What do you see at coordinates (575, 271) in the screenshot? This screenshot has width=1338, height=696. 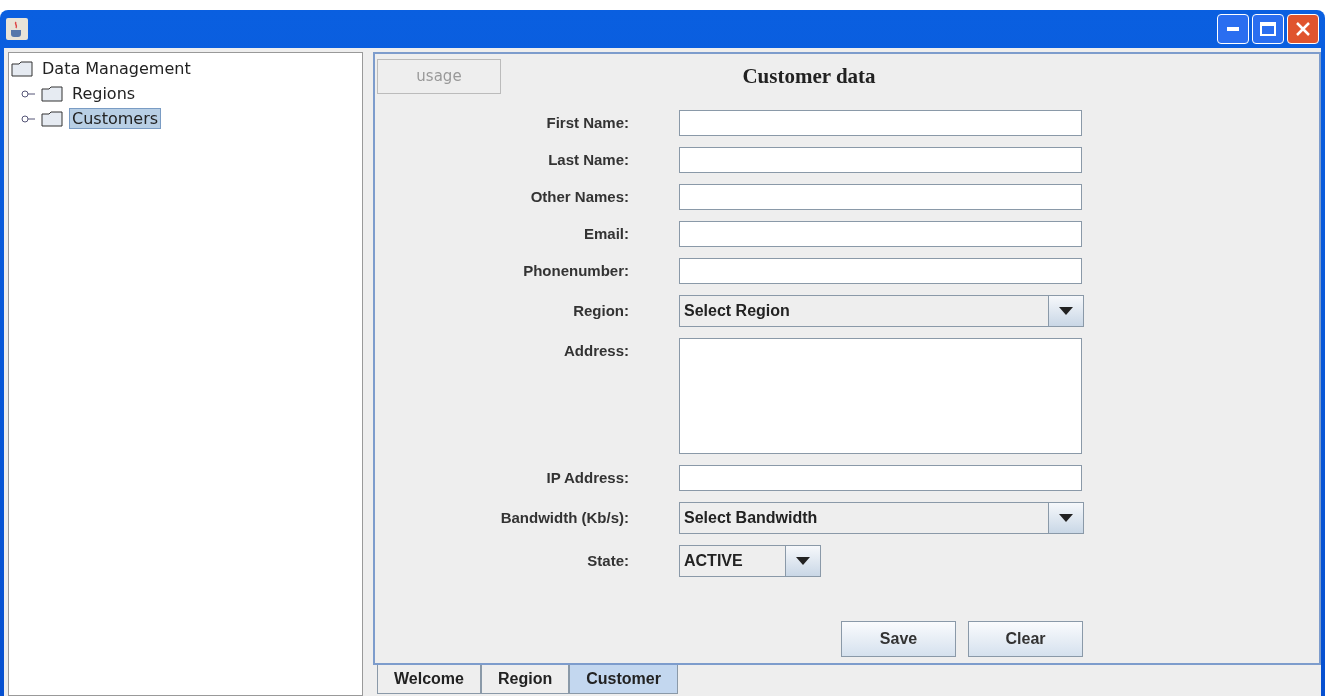 I see `field-label: Phonenumber:` at bounding box center [575, 271].